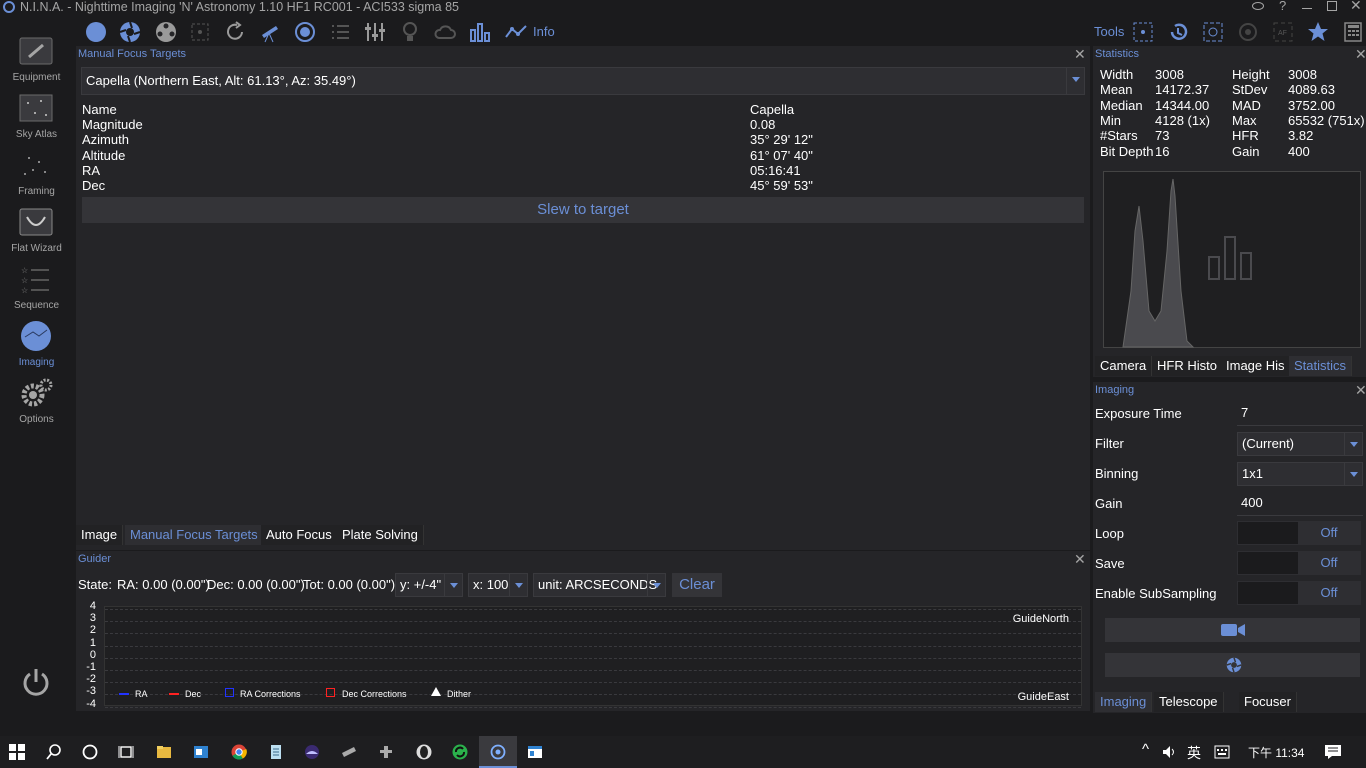 The width and height of the screenshot is (1366, 768). Describe the element at coordinates (1138, 413) in the screenshot. I see `exposure-time-label: Exposure Time` at that location.